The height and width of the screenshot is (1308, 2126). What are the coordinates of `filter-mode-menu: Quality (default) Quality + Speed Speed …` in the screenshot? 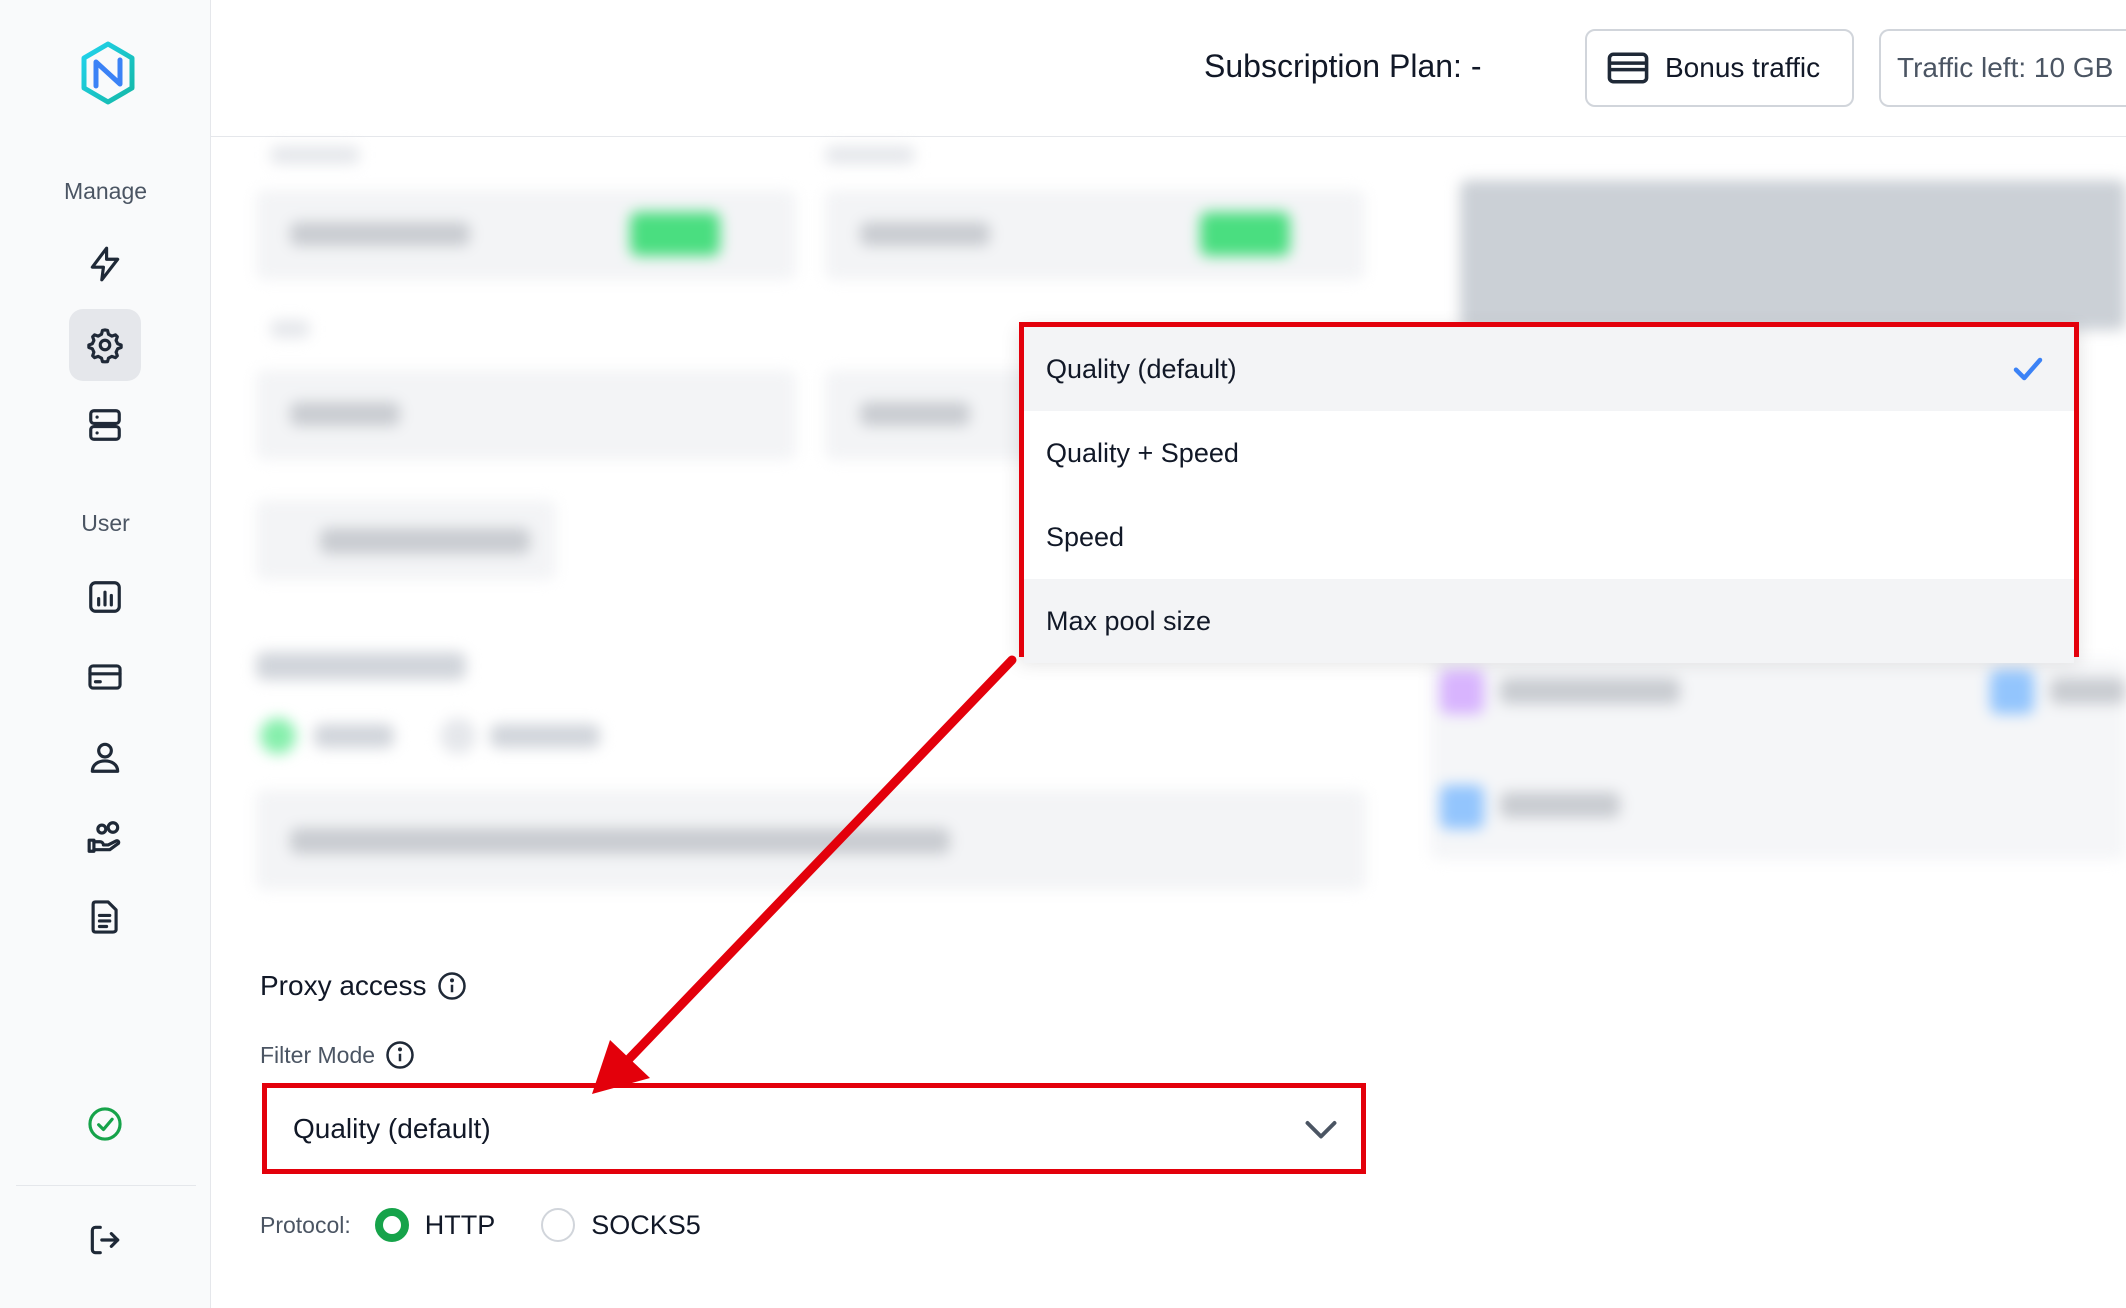 It's located at (1549, 492).